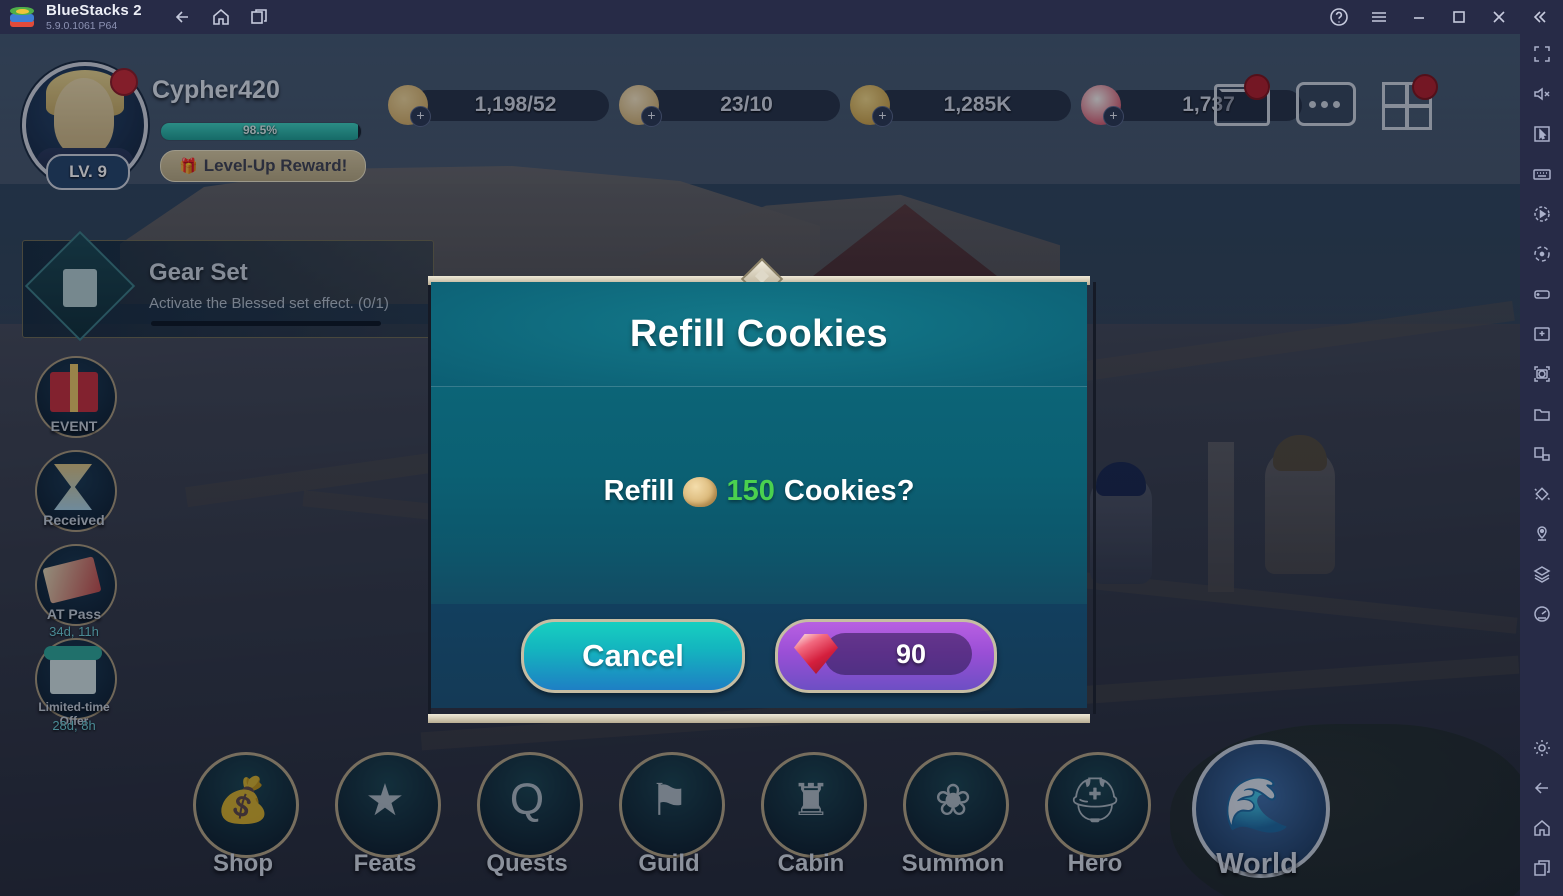  I want to click on cookie-icon, so click(700, 491).